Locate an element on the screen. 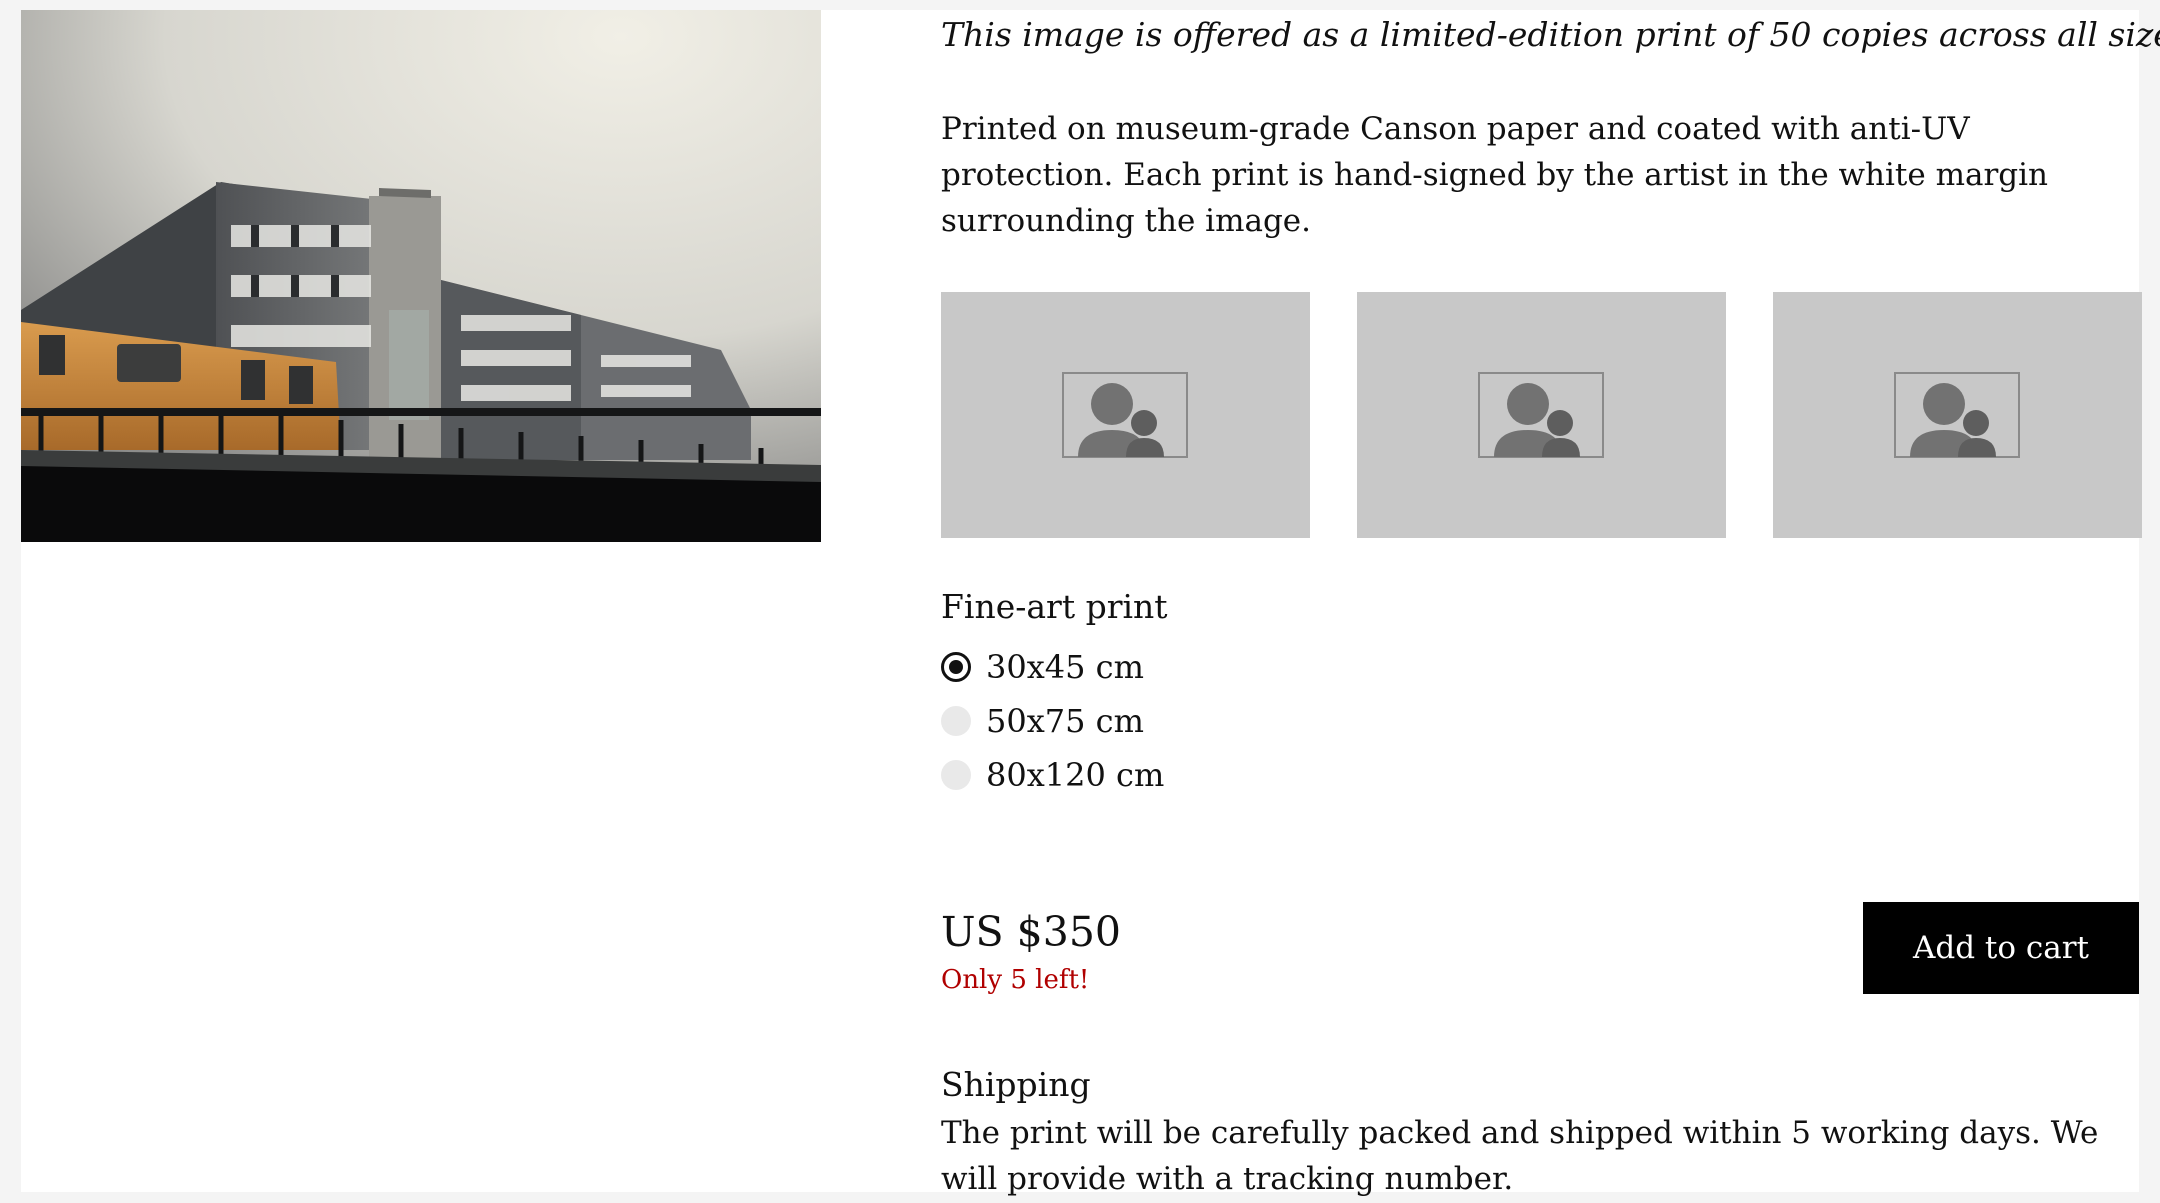 The height and width of the screenshot is (1203, 2160). size-option-label: 80x120 cm is located at coordinates (1075, 775).